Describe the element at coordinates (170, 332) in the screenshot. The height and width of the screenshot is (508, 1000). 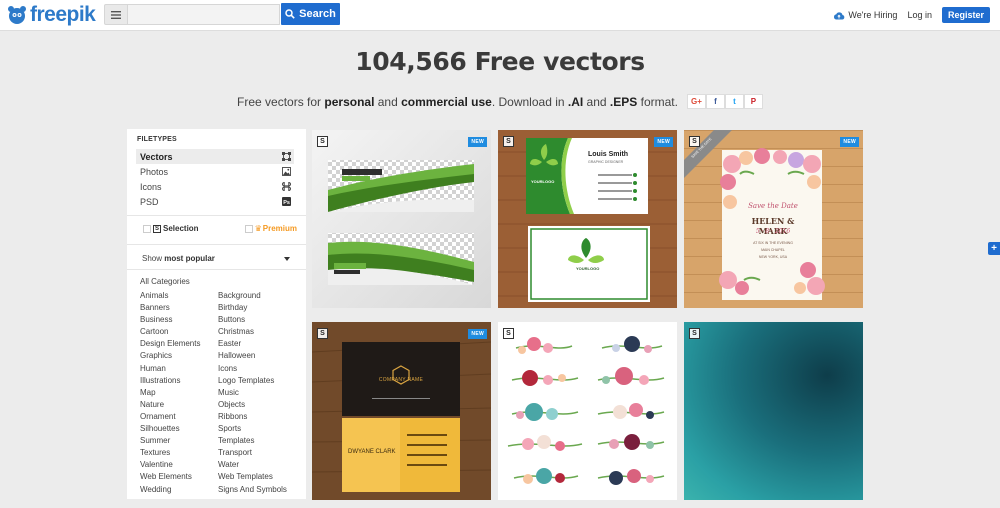
I see `category-link: Cartoon` at that location.